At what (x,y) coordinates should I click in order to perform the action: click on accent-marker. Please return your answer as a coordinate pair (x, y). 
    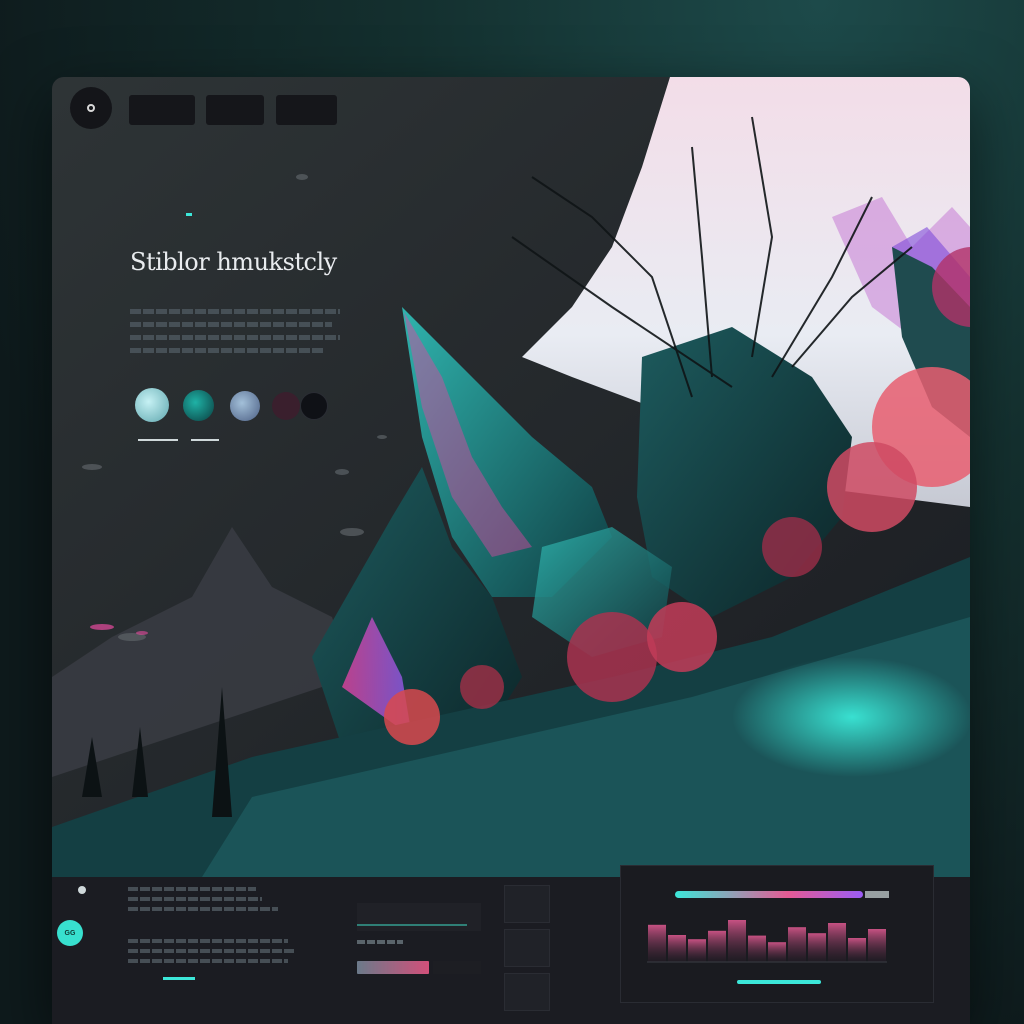
    Looking at the image, I should click on (189, 214).